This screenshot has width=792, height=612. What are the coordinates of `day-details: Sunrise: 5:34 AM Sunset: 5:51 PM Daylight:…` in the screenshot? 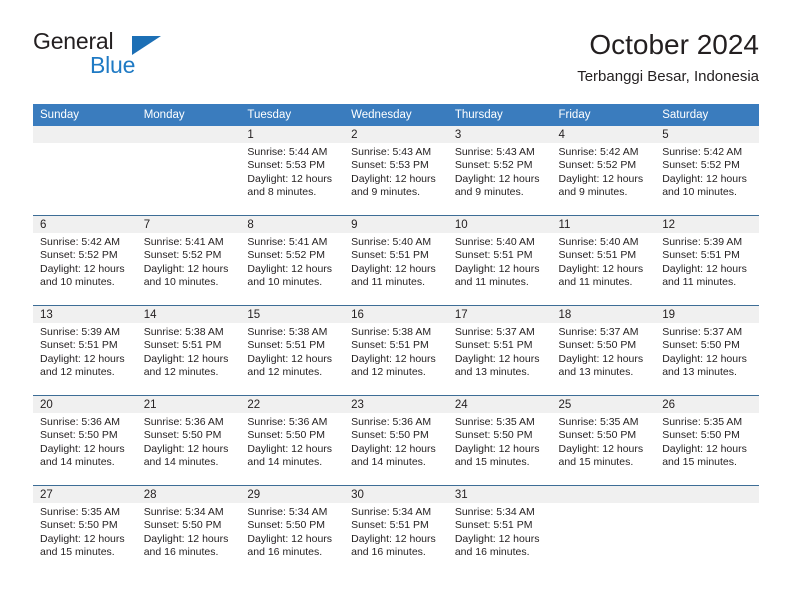 It's located at (396, 531).